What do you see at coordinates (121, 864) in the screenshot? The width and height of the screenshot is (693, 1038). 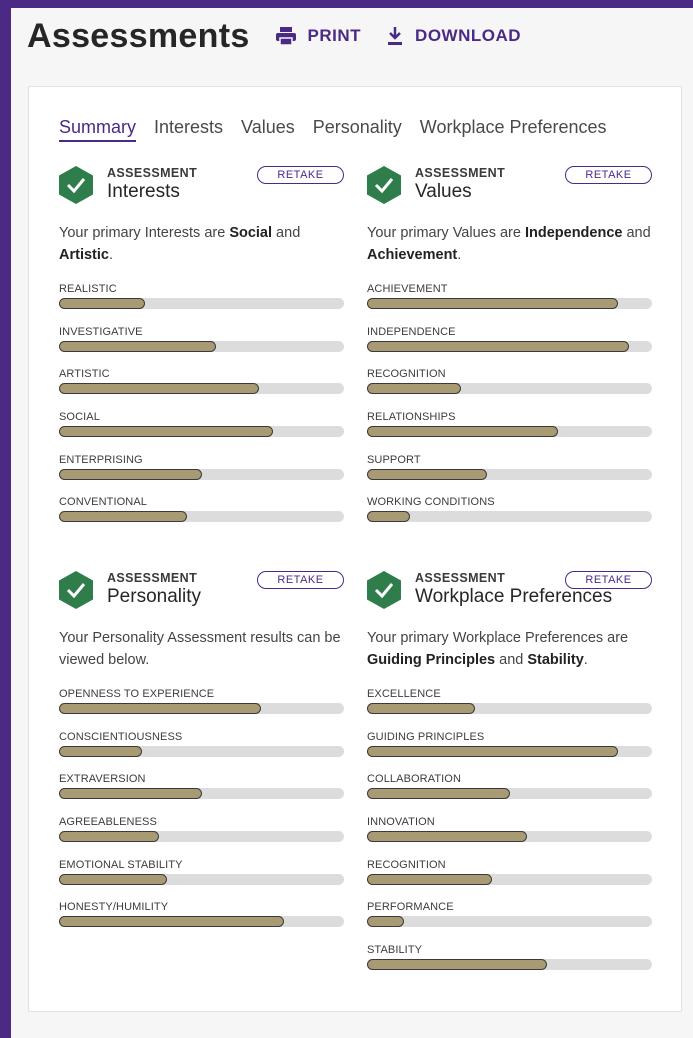 I see `score-bar-label: EMOTIONAL STABILITY` at bounding box center [121, 864].